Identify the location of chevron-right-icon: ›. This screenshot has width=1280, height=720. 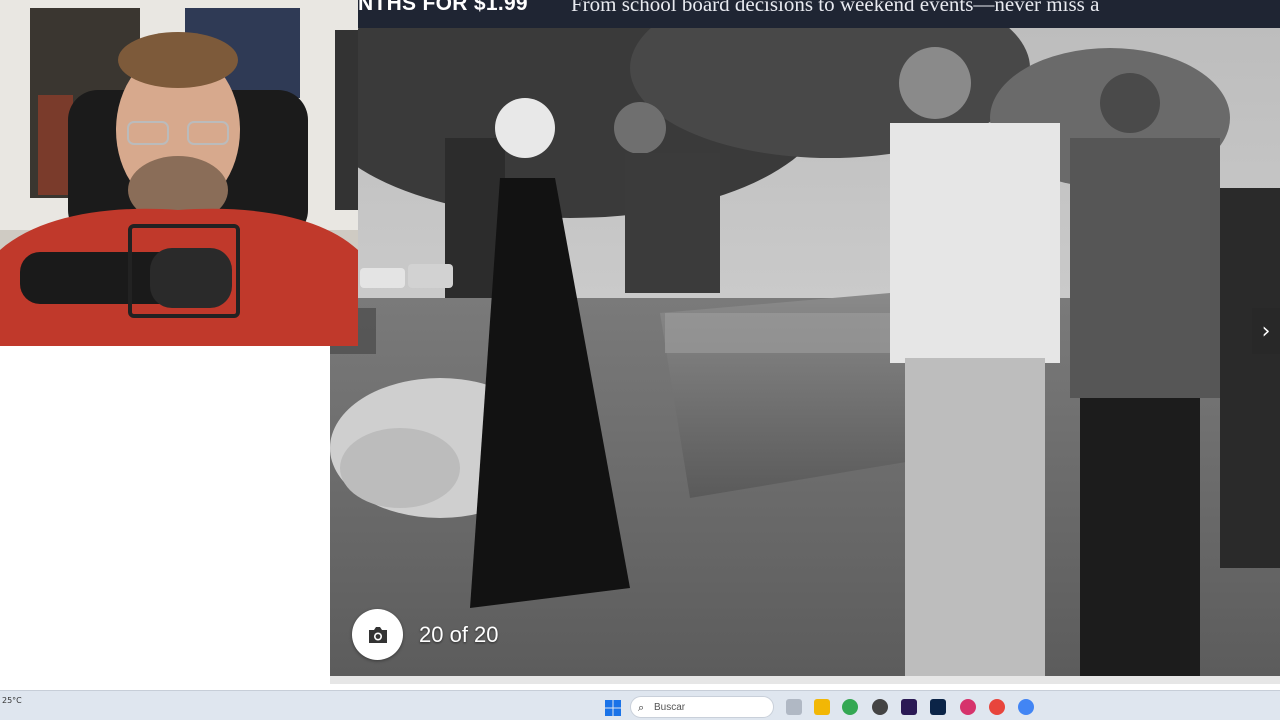
(1266, 331).